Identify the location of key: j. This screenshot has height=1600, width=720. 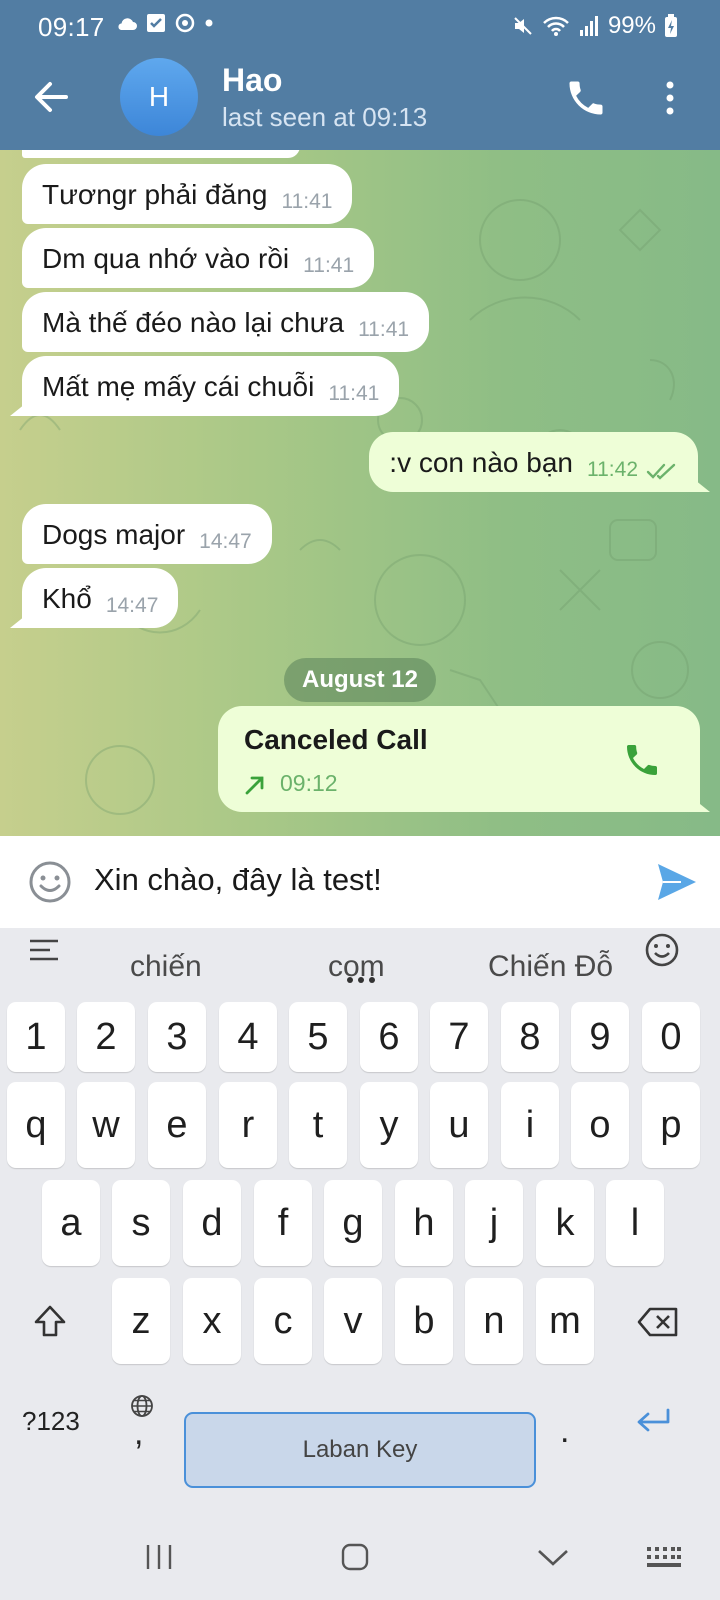
(494, 1223).